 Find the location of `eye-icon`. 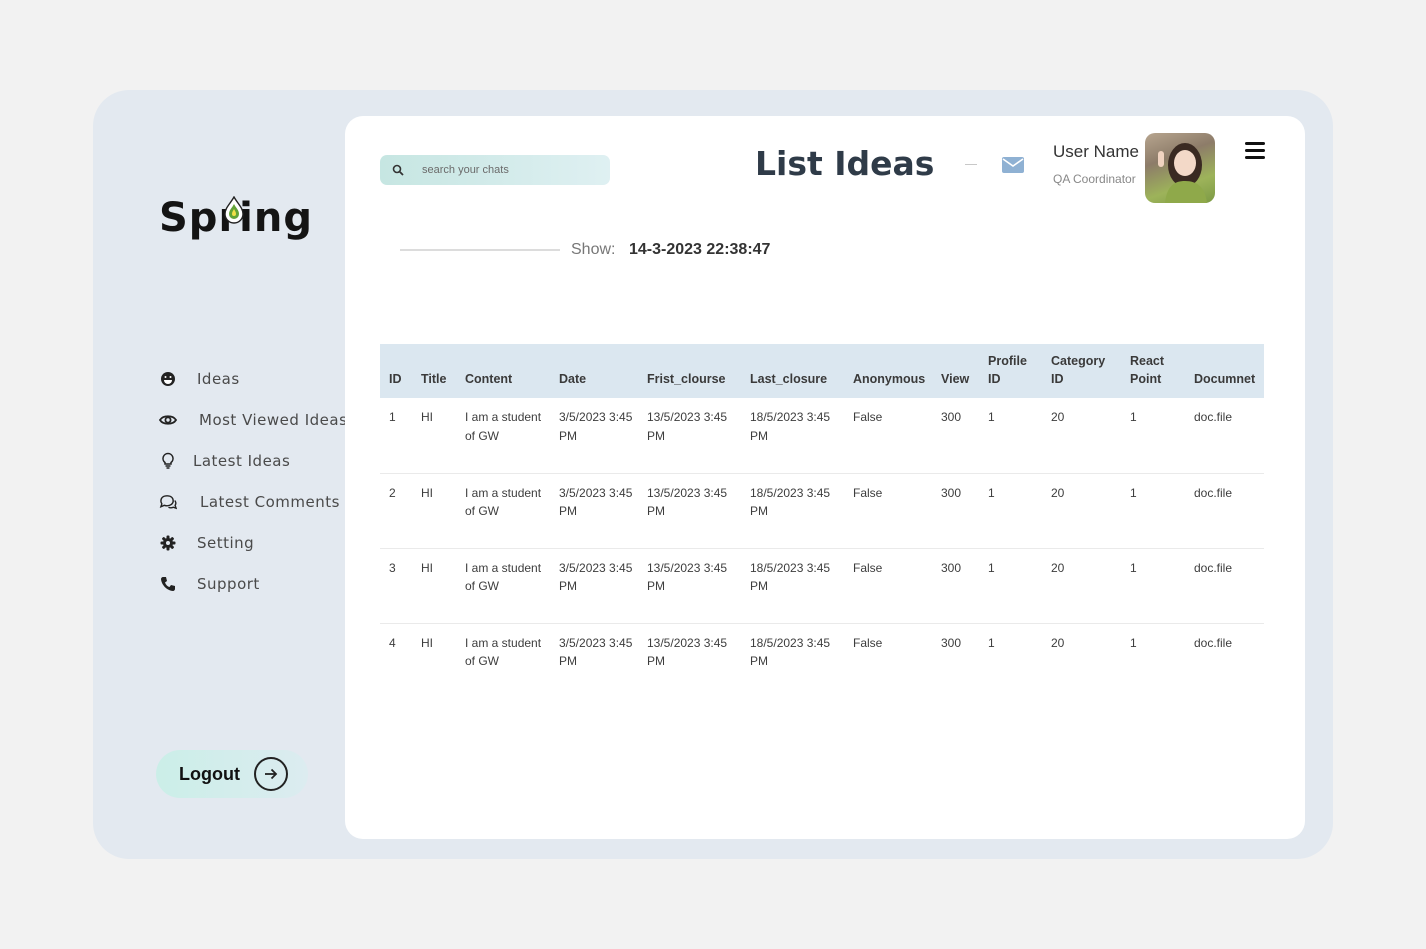

eye-icon is located at coordinates (168, 420).